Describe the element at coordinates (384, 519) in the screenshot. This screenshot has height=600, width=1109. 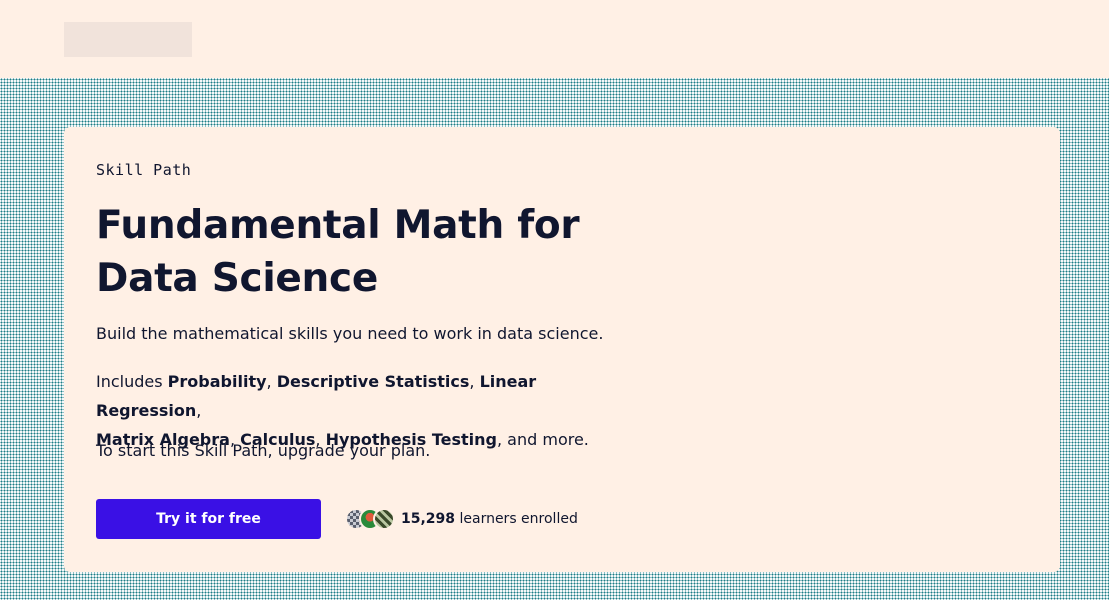
I see `avatar` at that location.